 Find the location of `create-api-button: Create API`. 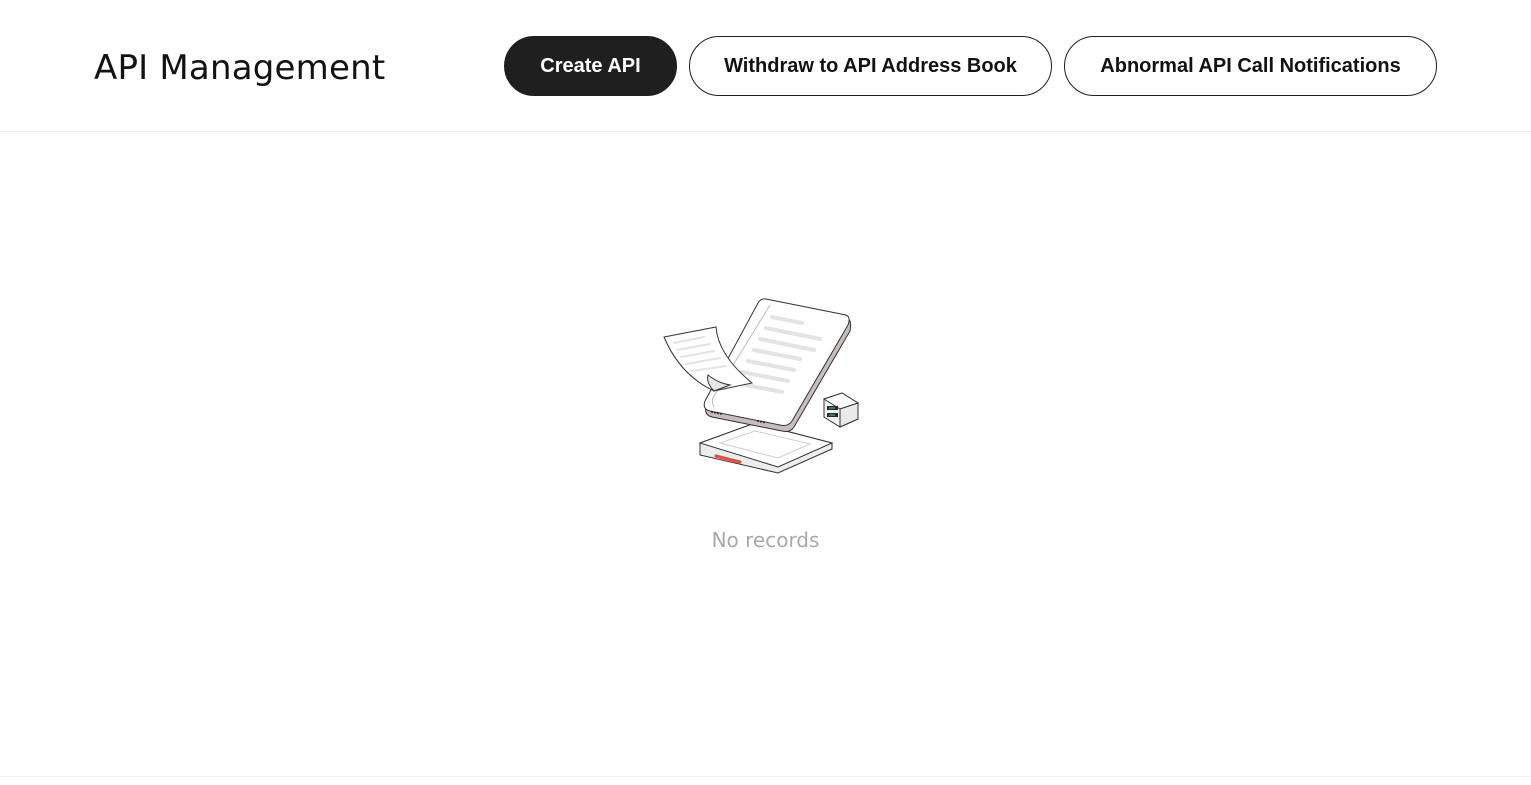

create-api-button: Create API is located at coordinates (590, 66).